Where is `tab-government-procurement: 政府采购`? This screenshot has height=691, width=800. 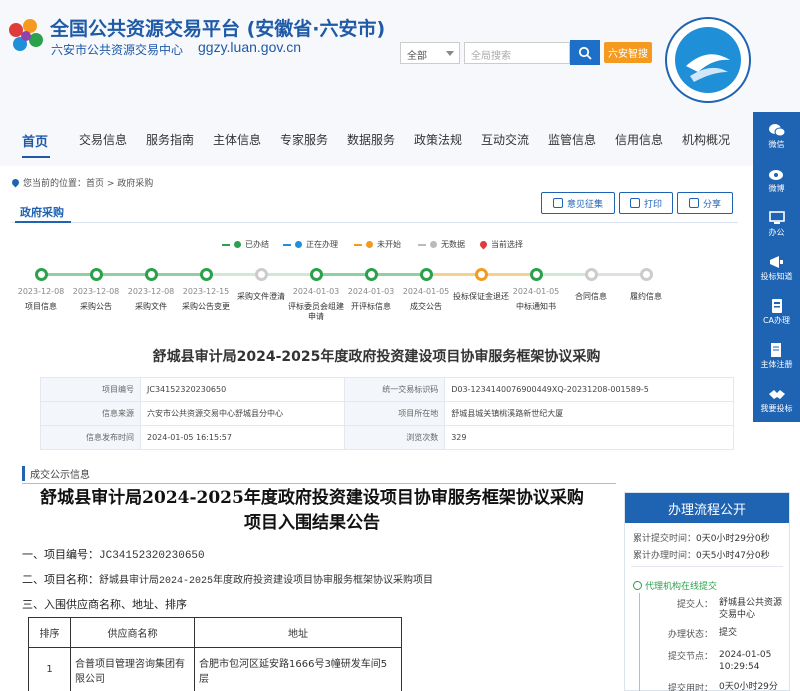 tab-government-procurement: 政府采购 is located at coordinates (42, 212).